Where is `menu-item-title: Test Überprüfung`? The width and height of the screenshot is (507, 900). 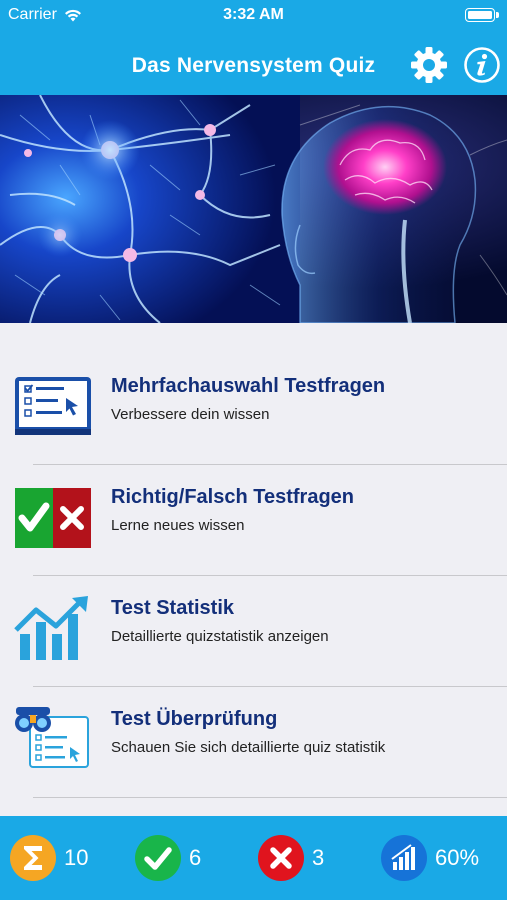 menu-item-title: Test Überprüfung is located at coordinates (194, 719).